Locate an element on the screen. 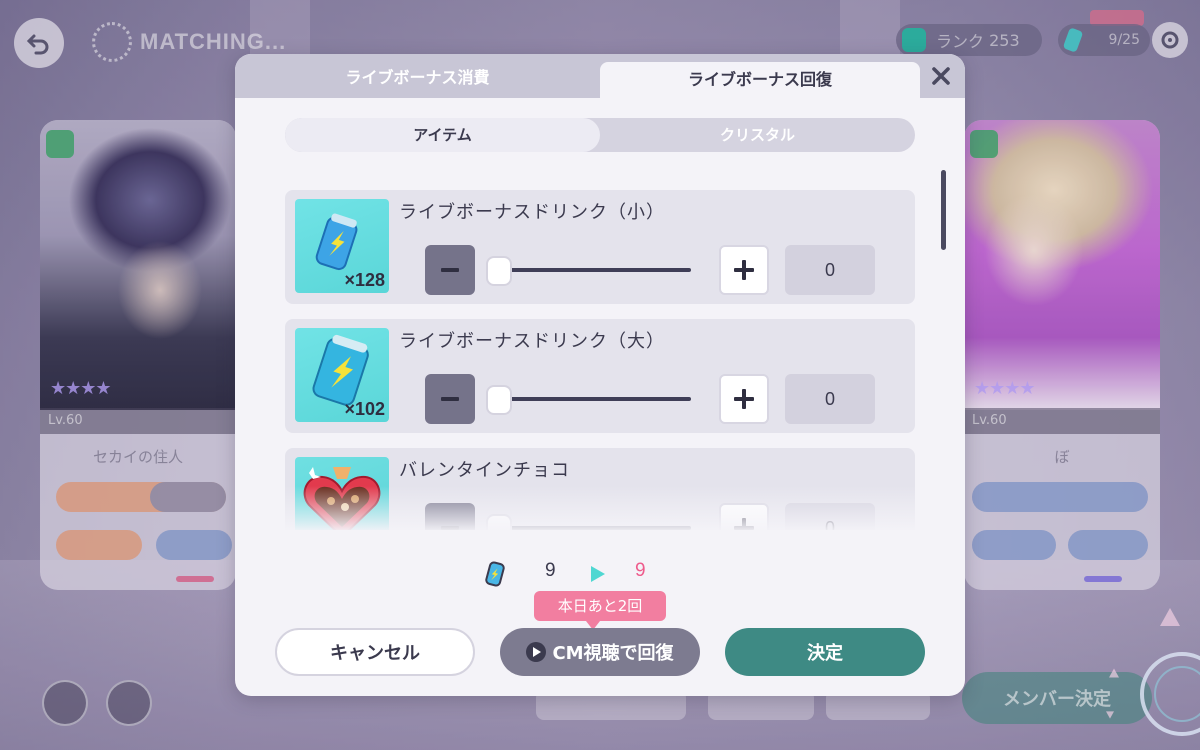 Image resolution: width=1200 pixels, height=750 pixels. item-owned-count: ×128 is located at coordinates (364, 280).